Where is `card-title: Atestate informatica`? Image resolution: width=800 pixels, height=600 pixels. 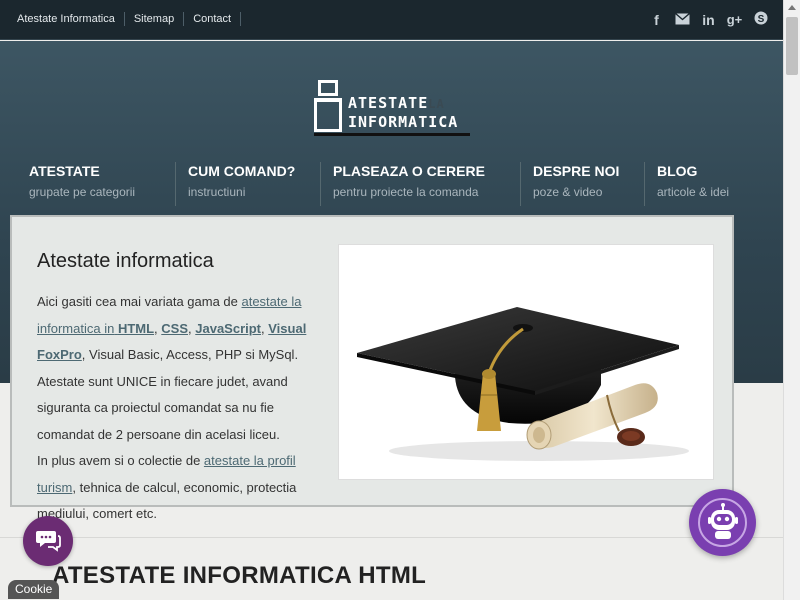 card-title: Atestate informatica is located at coordinates (125, 261).